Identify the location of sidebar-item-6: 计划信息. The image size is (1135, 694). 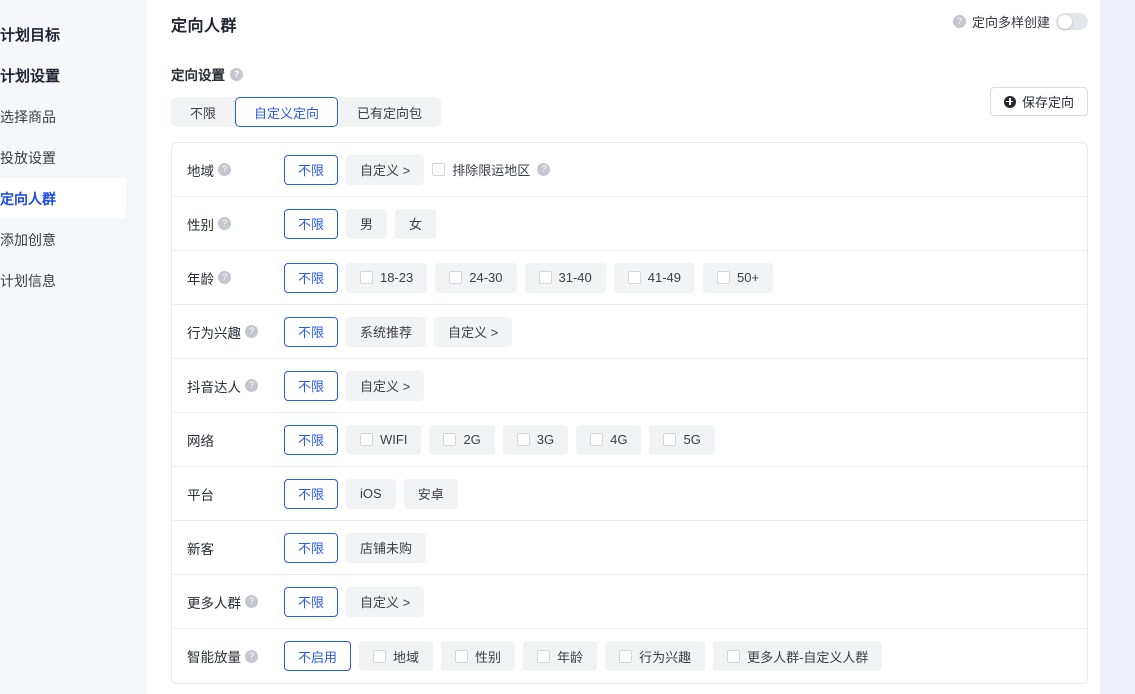
(73, 280).